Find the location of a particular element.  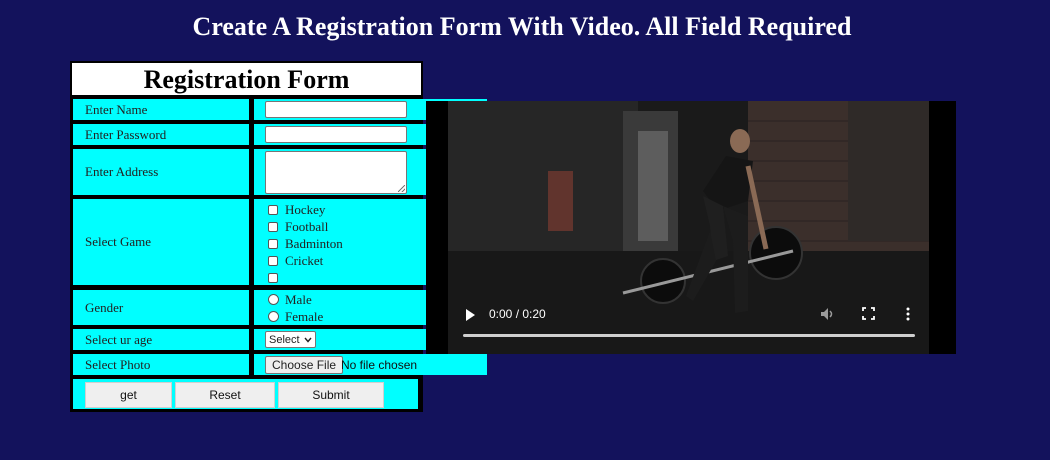

submit-button: Submit is located at coordinates (331, 395).